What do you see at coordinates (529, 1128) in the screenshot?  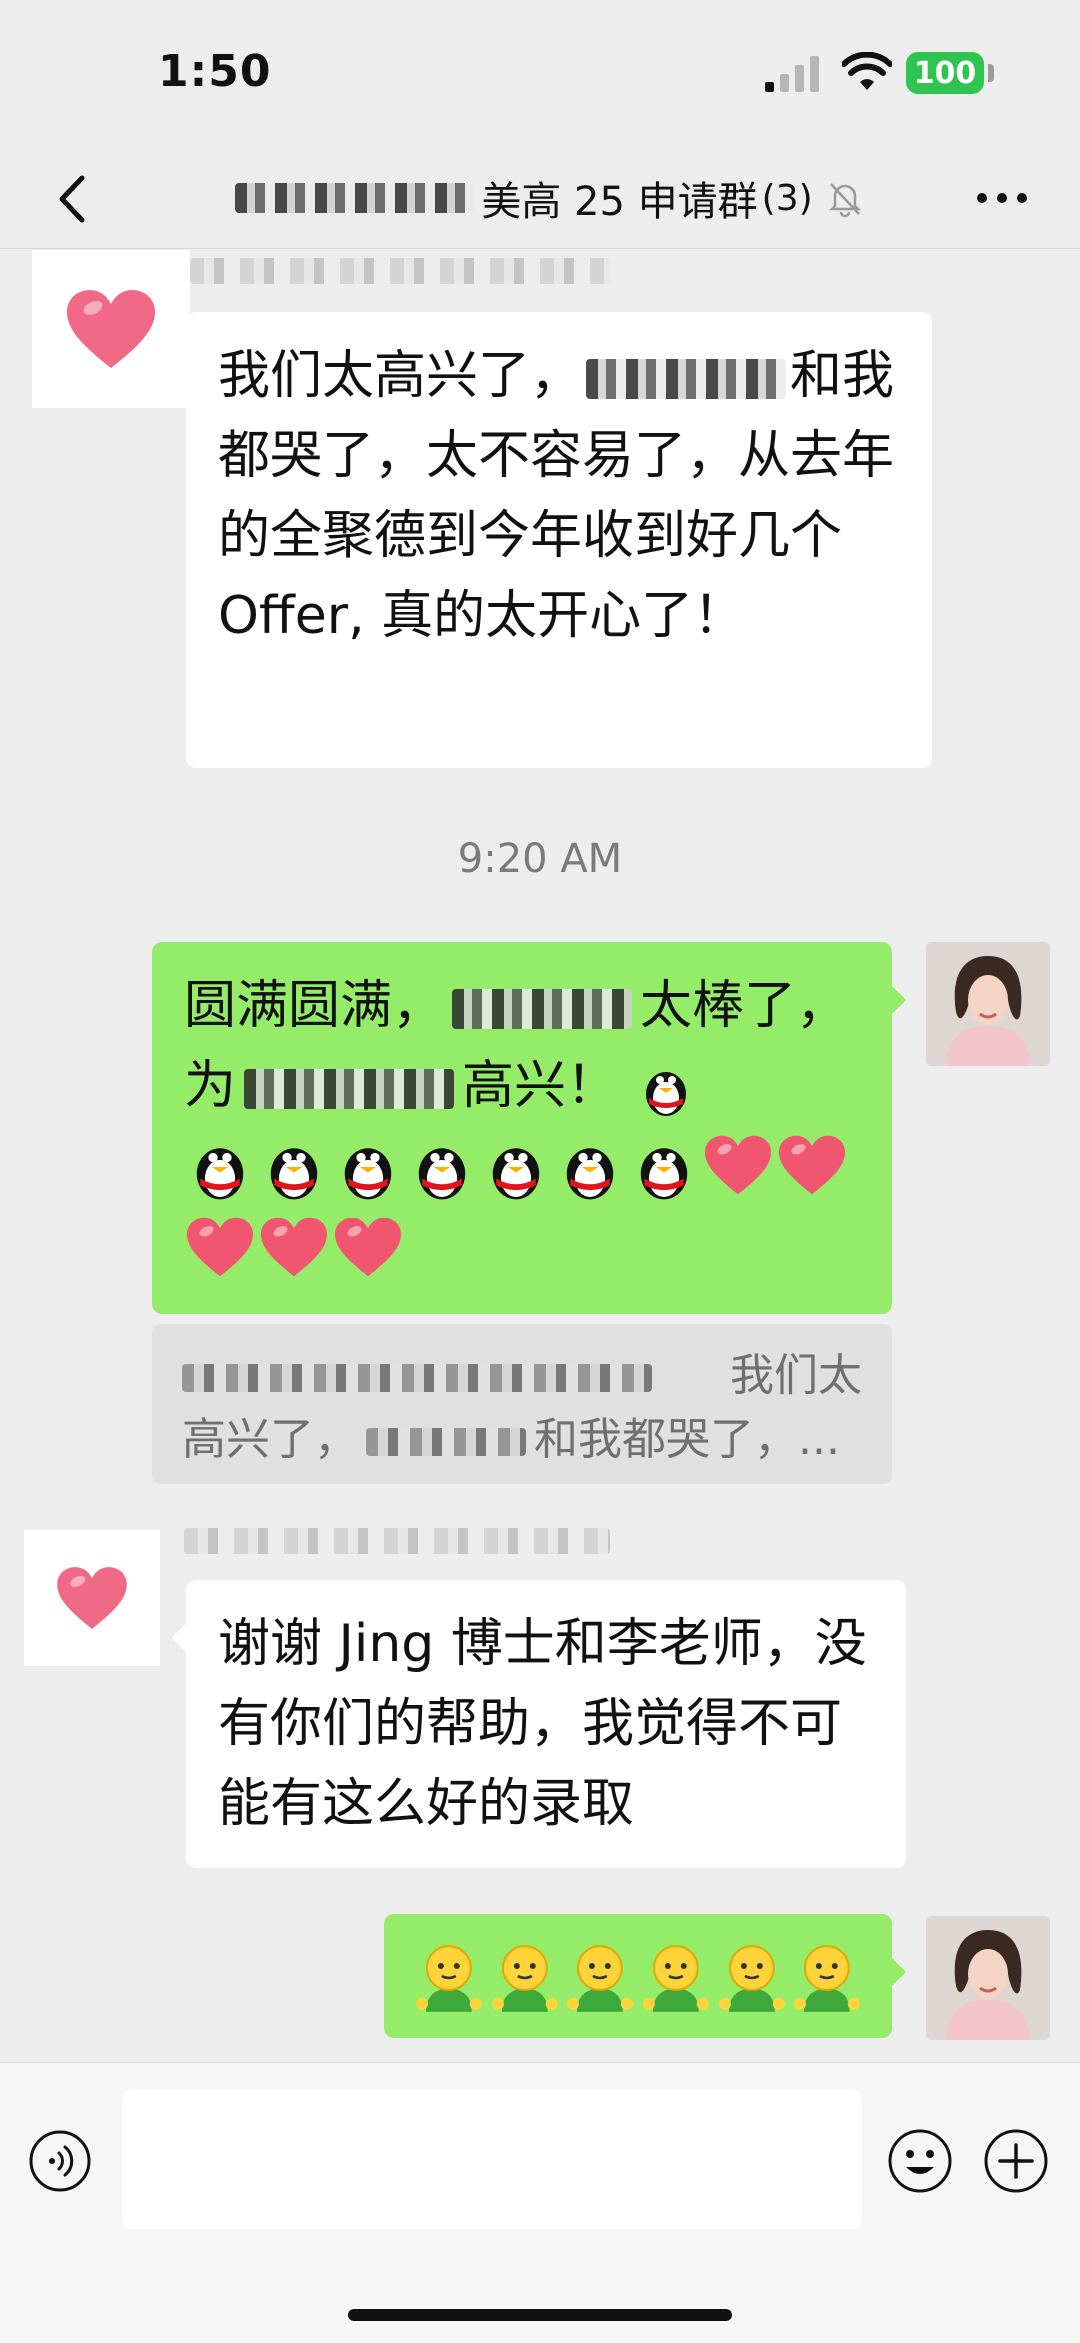 I see `message-bubble-self: 圆满圆满， 太棒了，为 高兴！` at bounding box center [529, 1128].